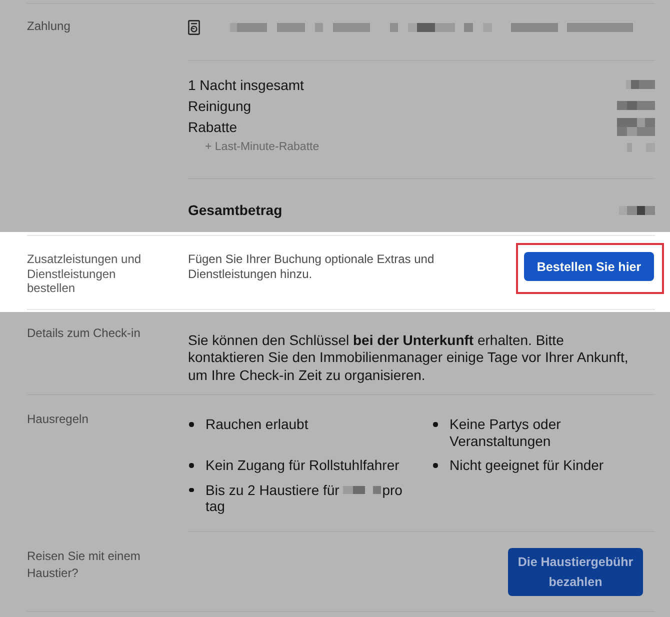 The image size is (670, 617). Describe the element at coordinates (575, 572) in the screenshot. I see `pay-pet-fee-button: Die Haustiergebühr bezahlen` at that location.